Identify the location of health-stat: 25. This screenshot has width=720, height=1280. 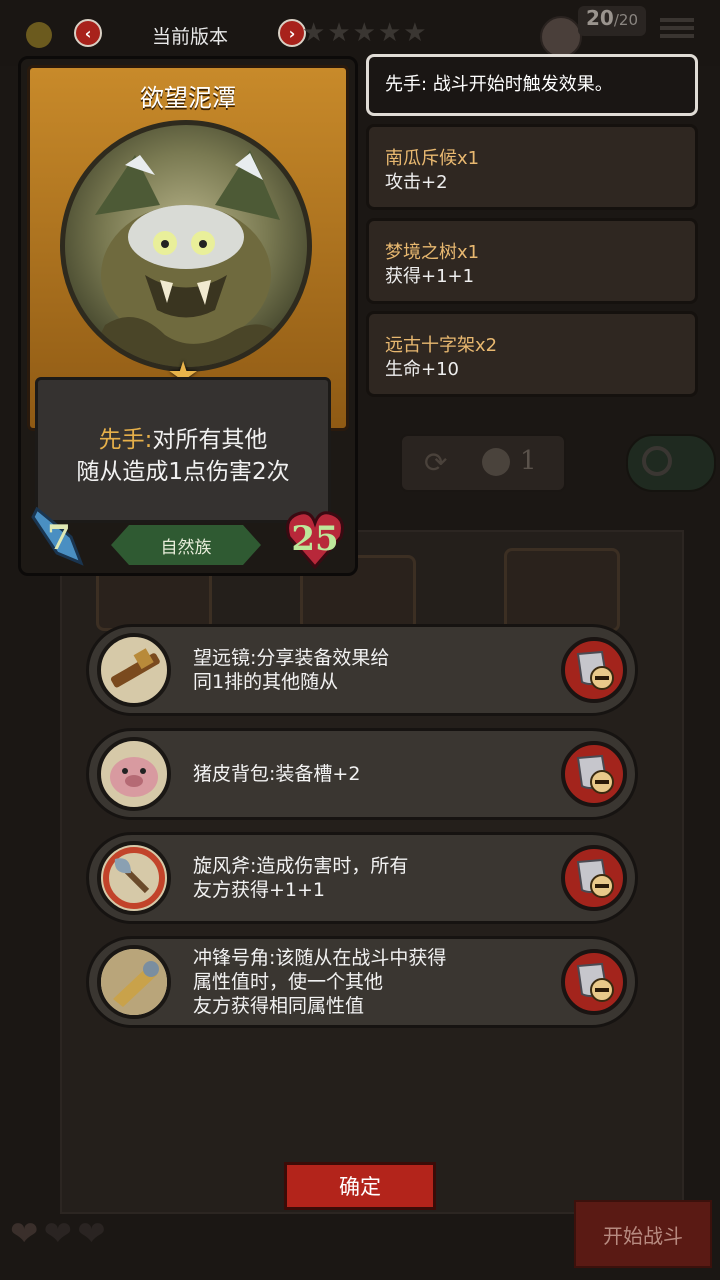
(315, 539).